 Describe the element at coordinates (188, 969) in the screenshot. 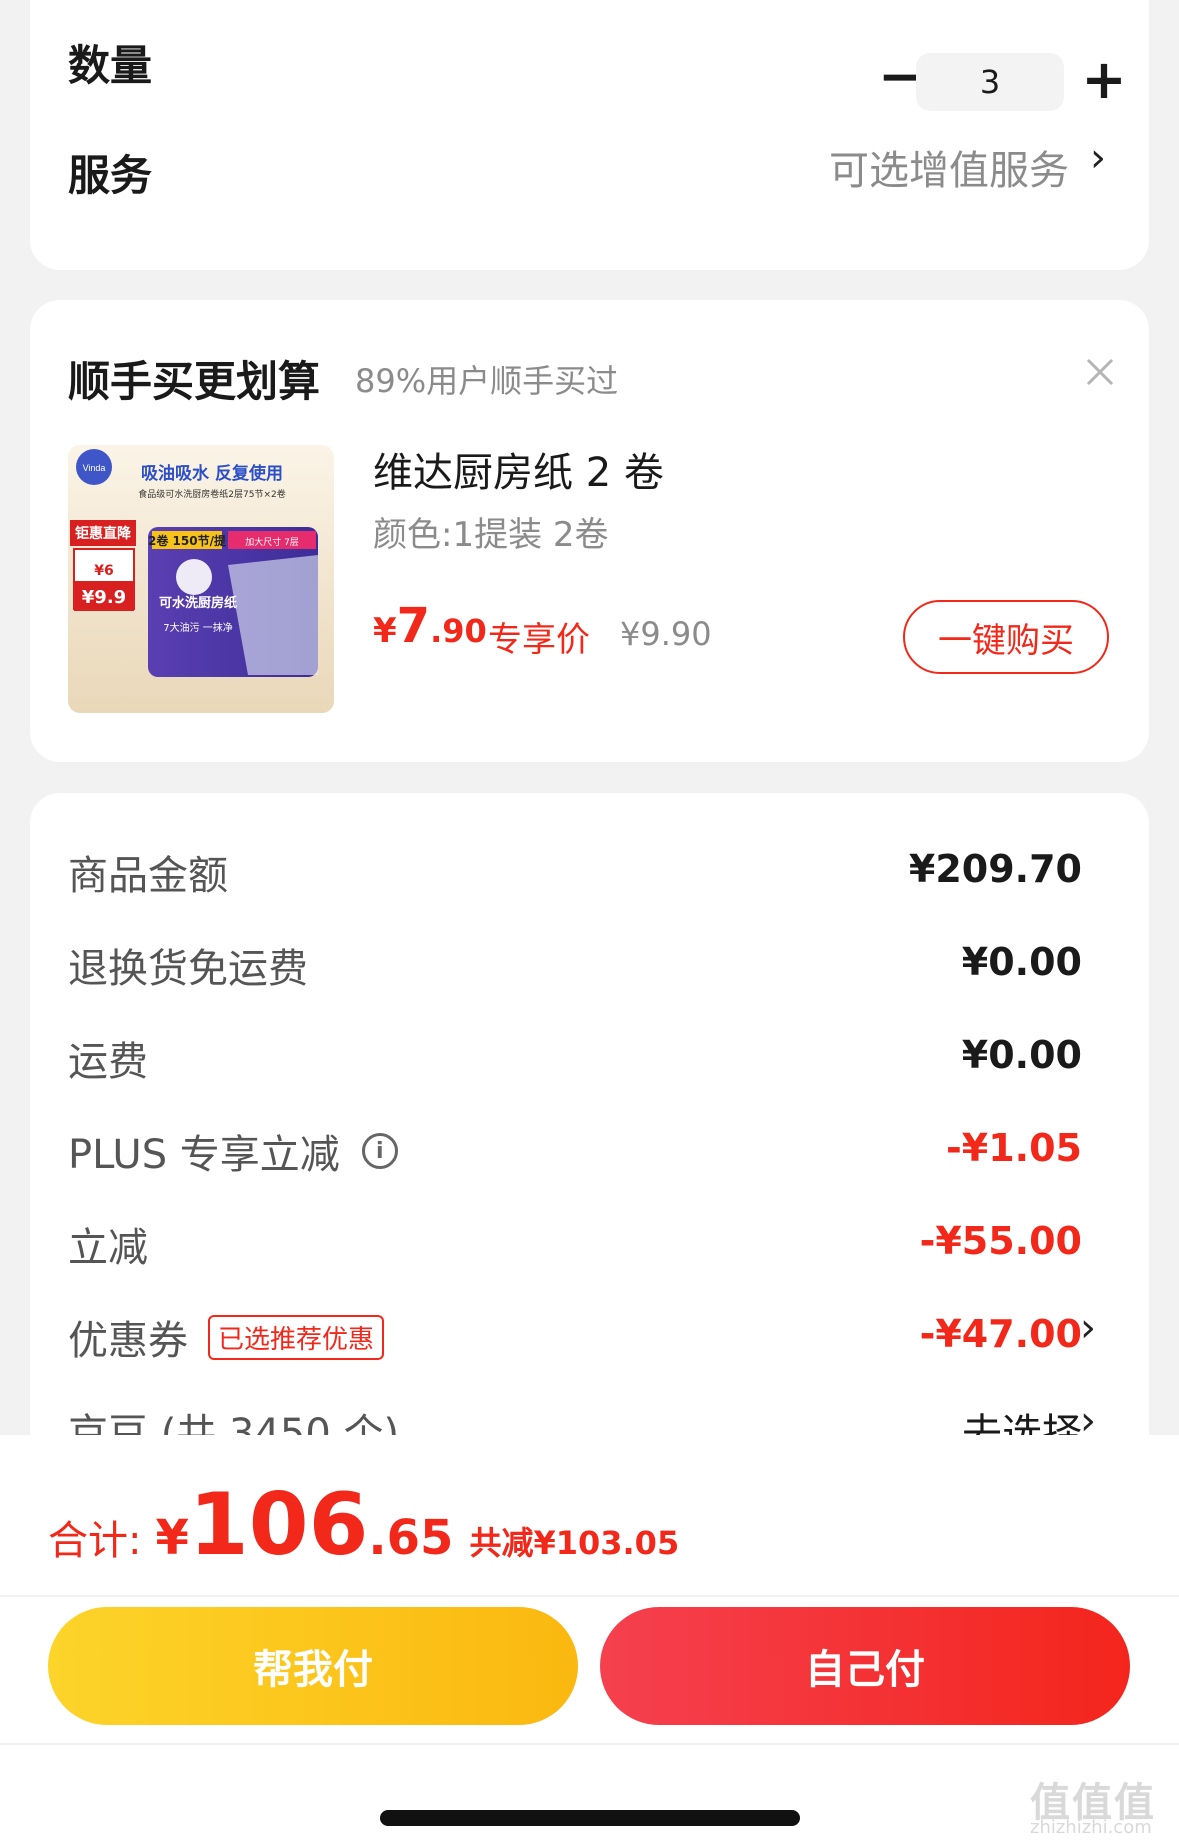

I see `fee-label: 退换货免运费` at that location.